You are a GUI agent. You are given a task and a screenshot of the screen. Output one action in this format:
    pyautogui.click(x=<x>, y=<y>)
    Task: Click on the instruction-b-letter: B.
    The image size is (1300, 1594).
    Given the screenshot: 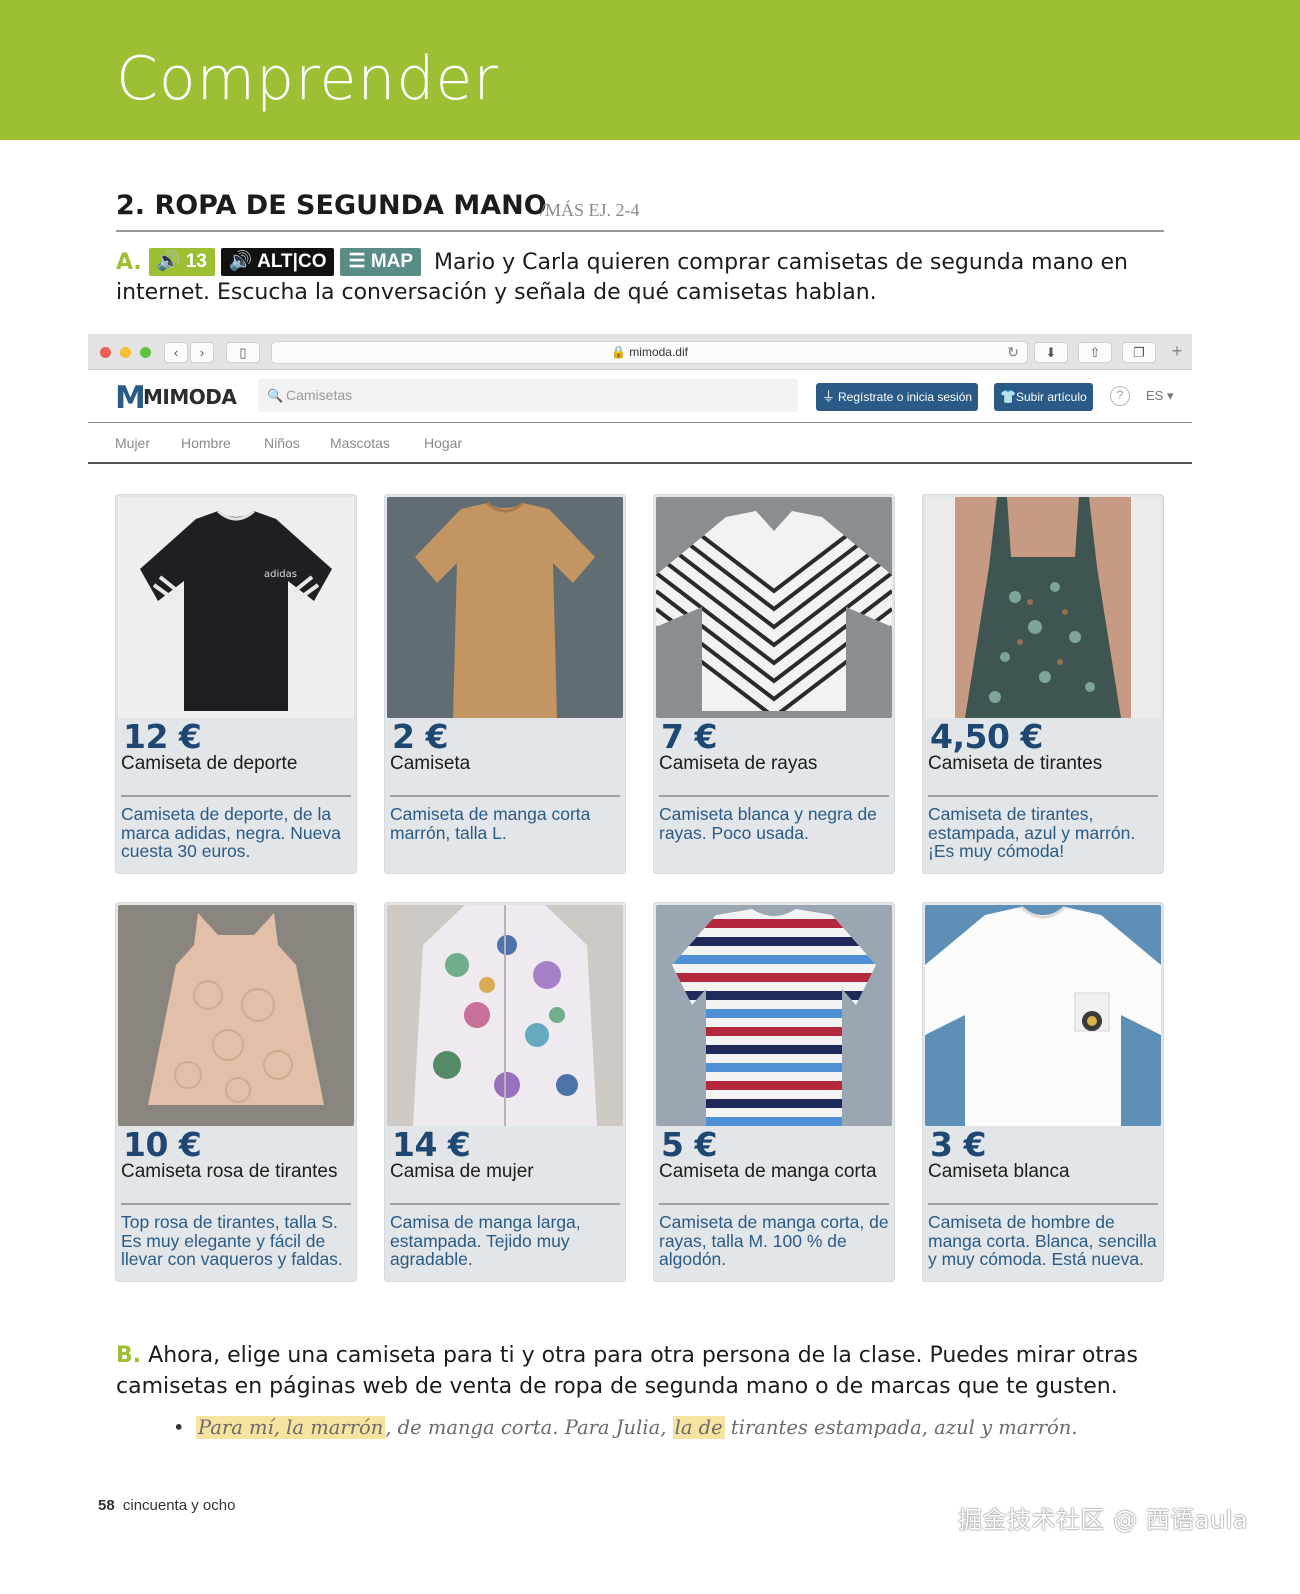 What is the action you would take?
    pyautogui.click(x=129, y=1355)
    